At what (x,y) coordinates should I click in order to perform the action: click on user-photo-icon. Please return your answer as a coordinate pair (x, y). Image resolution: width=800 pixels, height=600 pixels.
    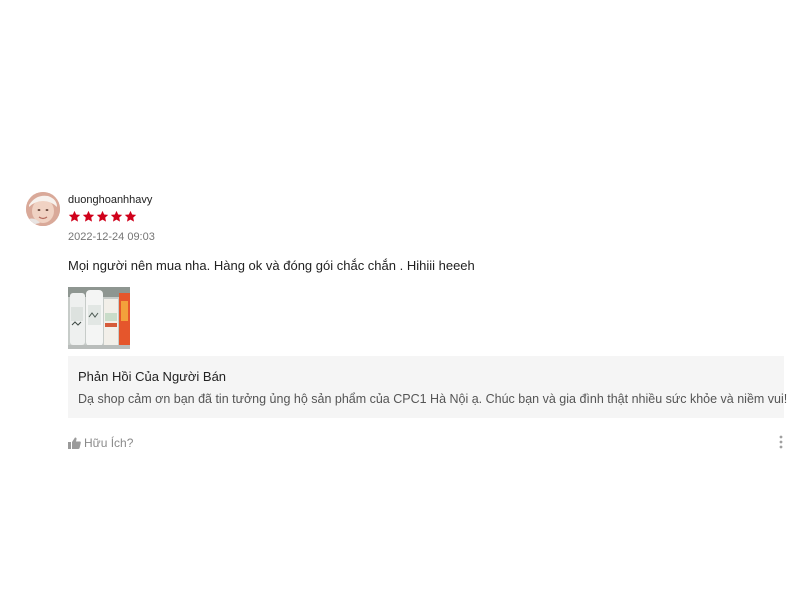
    Looking at the image, I should click on (43, 209).